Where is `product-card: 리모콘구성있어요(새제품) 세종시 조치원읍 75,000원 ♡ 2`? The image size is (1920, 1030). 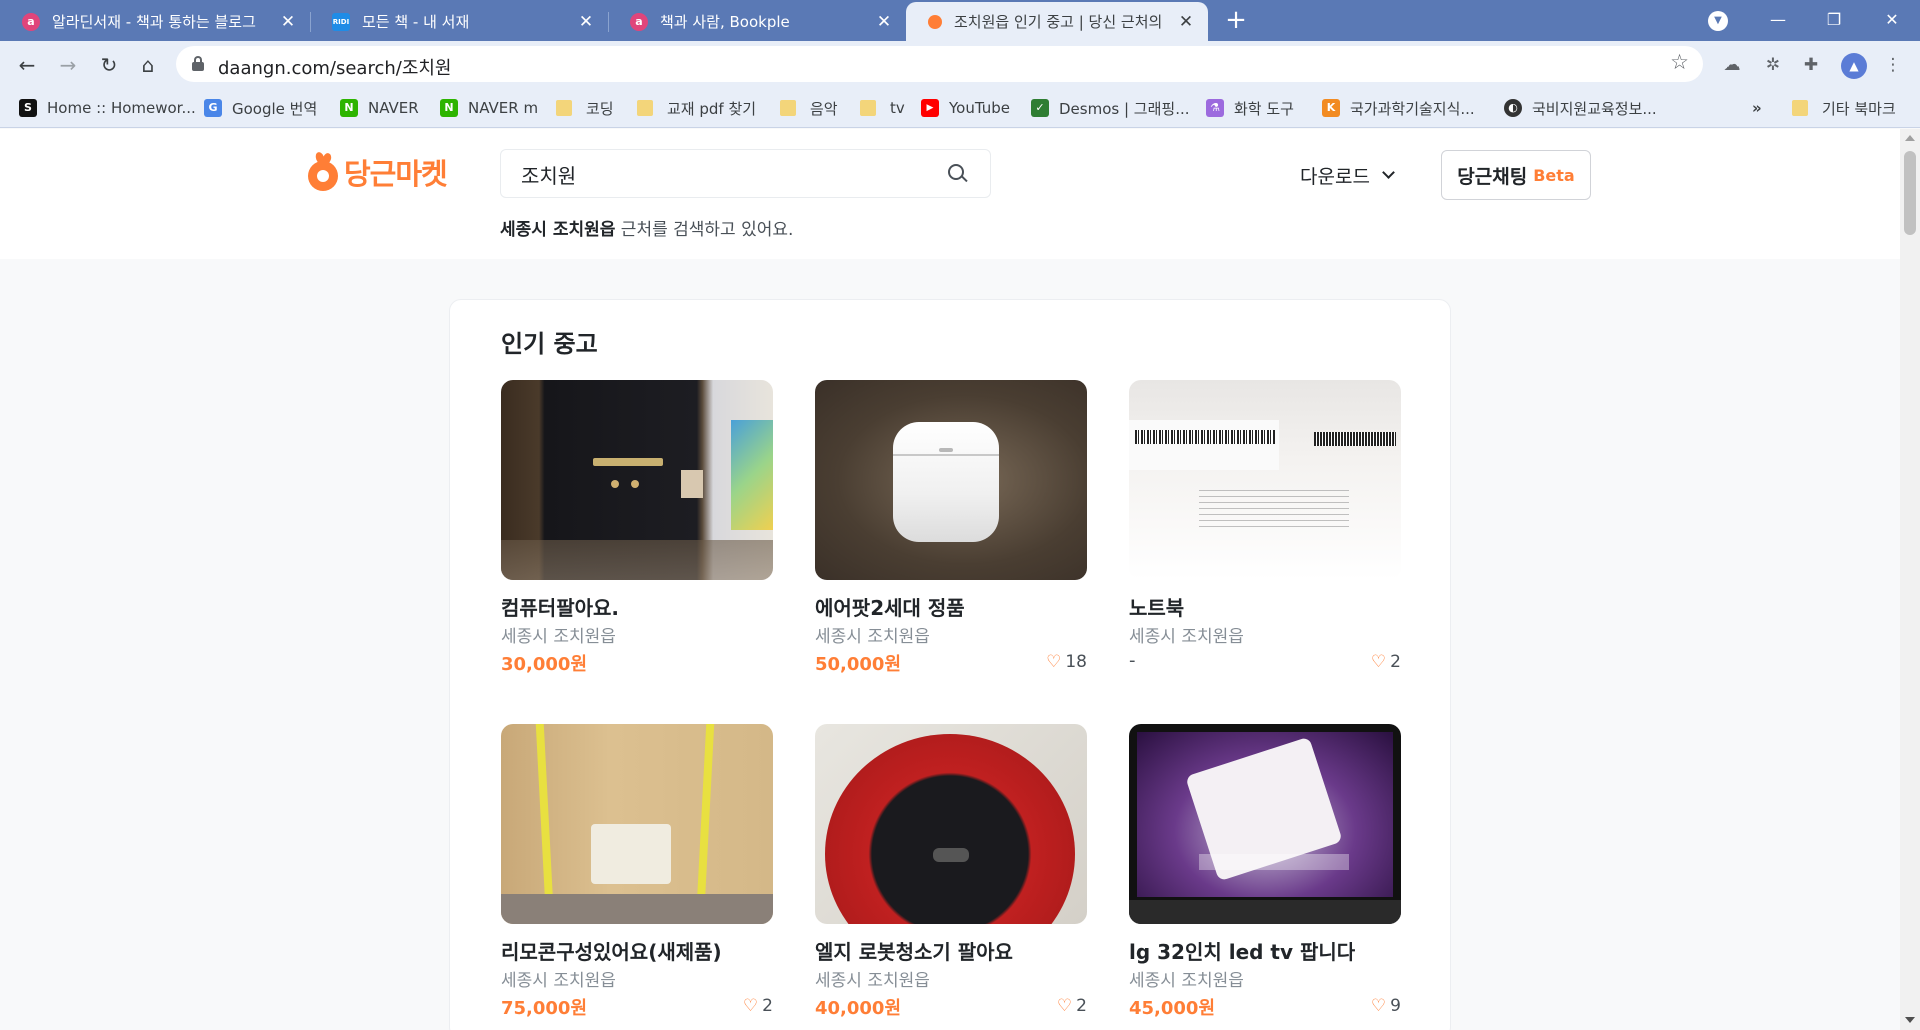
product-card: 리모콘구성있어요(새제품) 세종시 조치원읍 75,000원 ♡ 2 is located at coordinates (637, 874).